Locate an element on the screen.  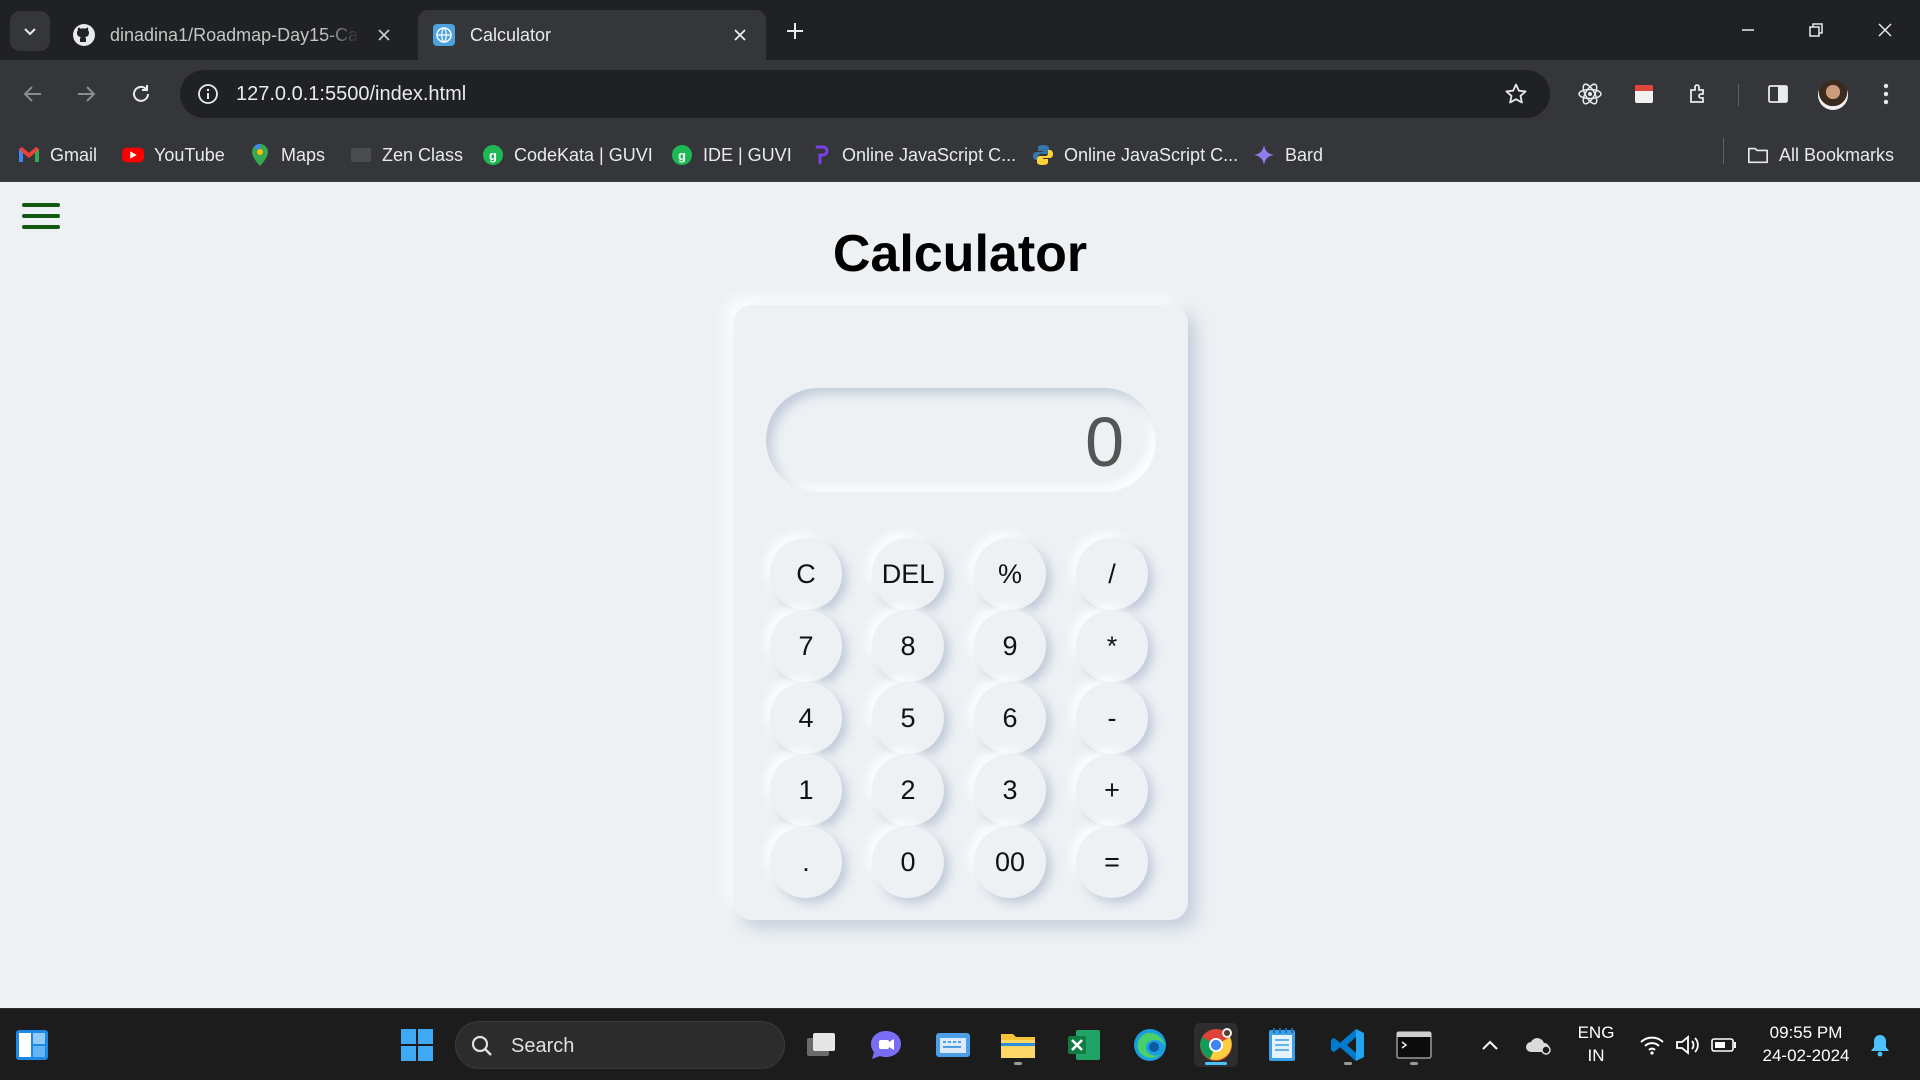
restore-icon is located at coordinates (1816, 30).